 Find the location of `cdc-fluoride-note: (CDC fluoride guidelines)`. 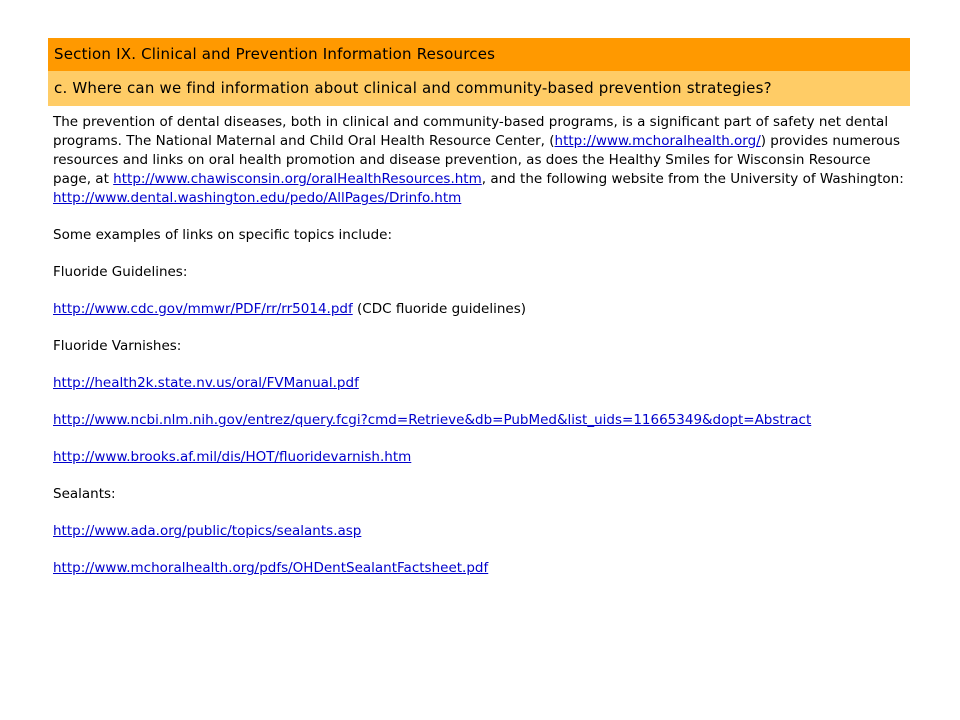

cdc-fluoride-note: (CDC fluoride guidelines) is located at coordinates (439, 309).